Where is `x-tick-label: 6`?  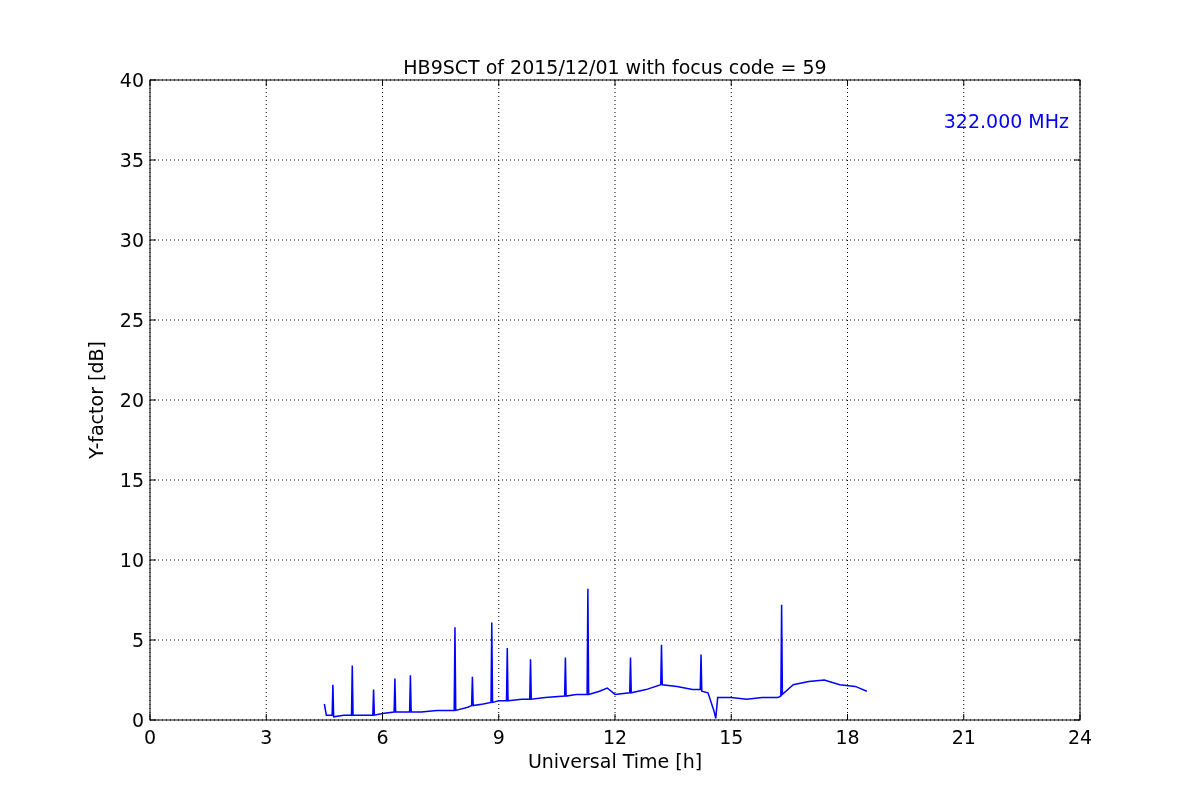
x-tick-label: 6 is located at coordinates (382, 737).